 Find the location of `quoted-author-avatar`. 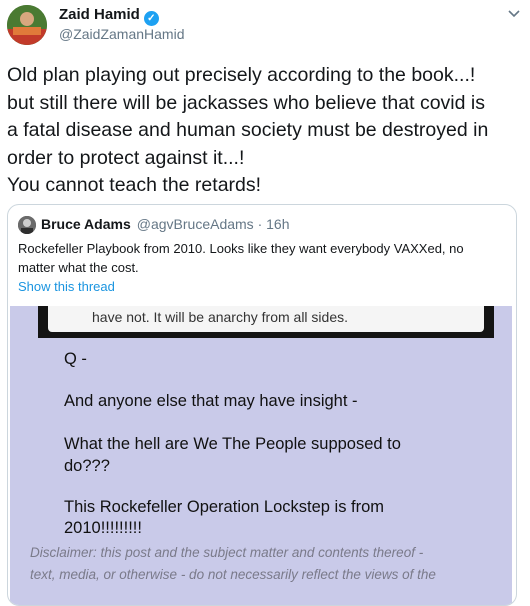

quoted-author-avatar is located at coordinates (27, 225).